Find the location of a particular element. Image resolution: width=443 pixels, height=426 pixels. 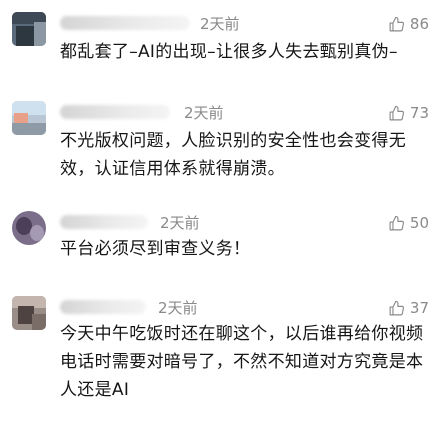

like-count: 86 is located at coordinates (419, 24).